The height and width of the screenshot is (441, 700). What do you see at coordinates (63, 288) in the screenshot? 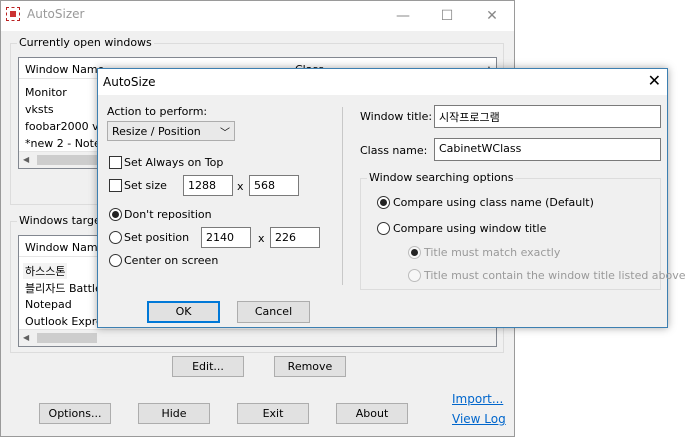
I see `list-item: 블리자드 Battle` at bounding box center [63, 288].